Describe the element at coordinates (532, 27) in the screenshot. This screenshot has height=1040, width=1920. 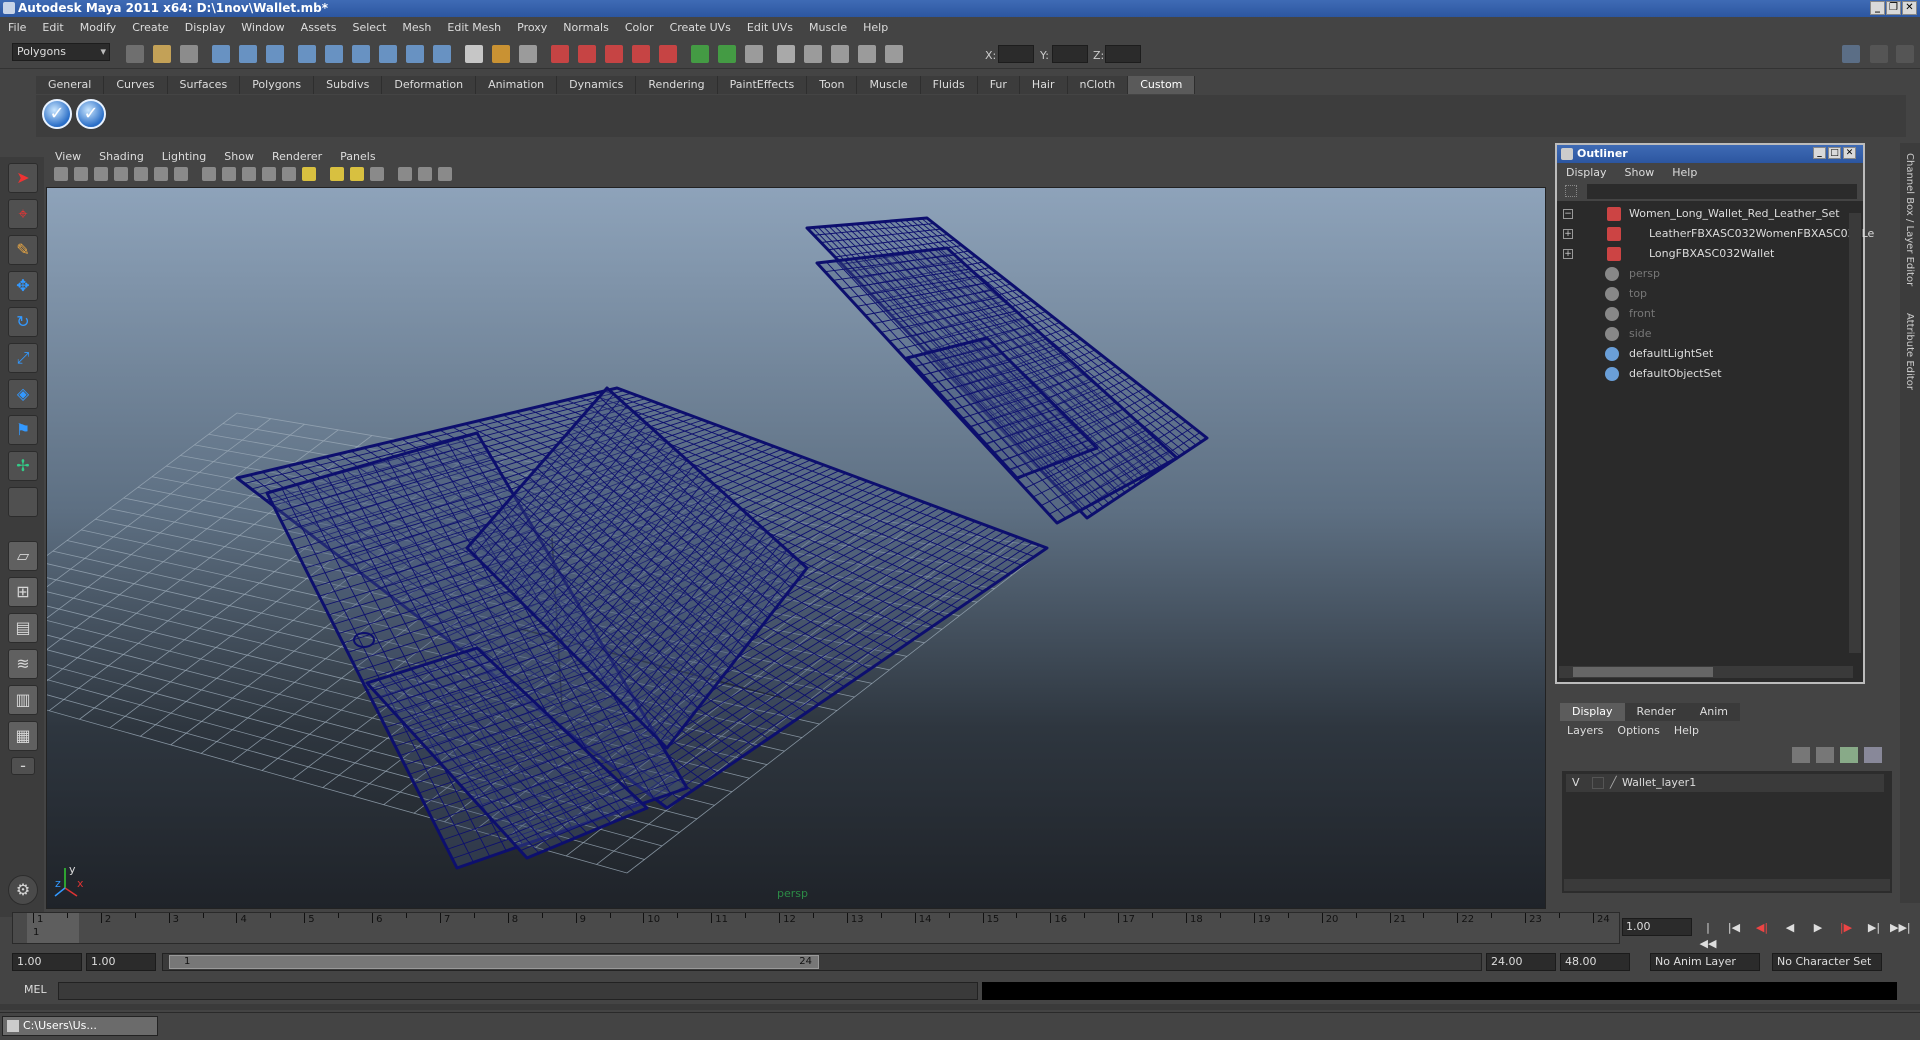
I see `menu-proxy: Proxy` at that location.